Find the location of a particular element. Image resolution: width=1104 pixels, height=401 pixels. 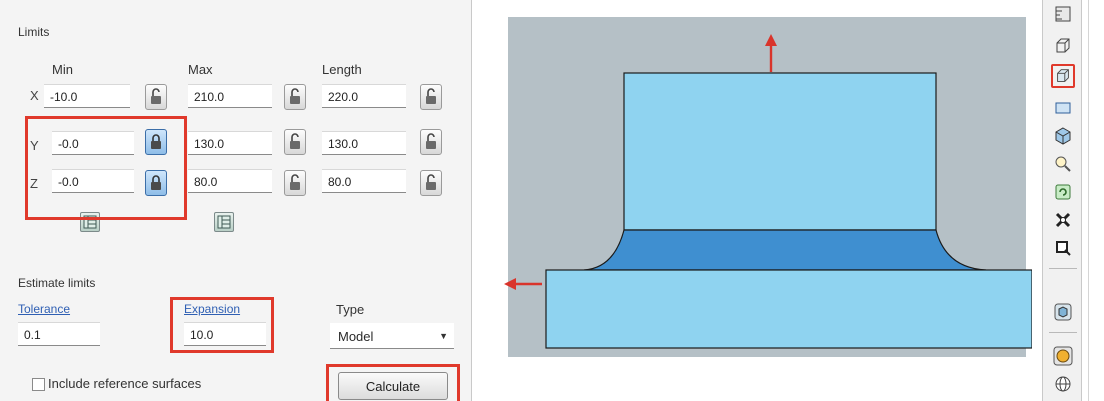

tolerance-input: 0.1 is located at coordinates (59, 334).